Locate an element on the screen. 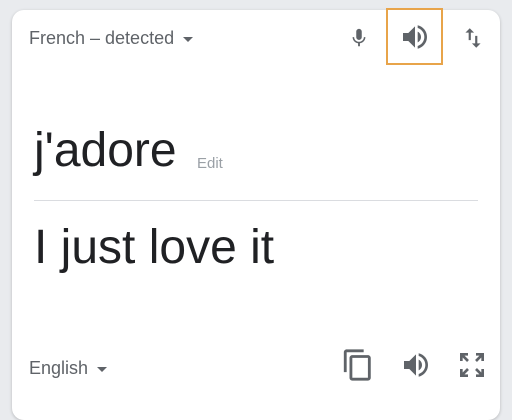  swap-languages-icon is located at coordinates (473, 38).